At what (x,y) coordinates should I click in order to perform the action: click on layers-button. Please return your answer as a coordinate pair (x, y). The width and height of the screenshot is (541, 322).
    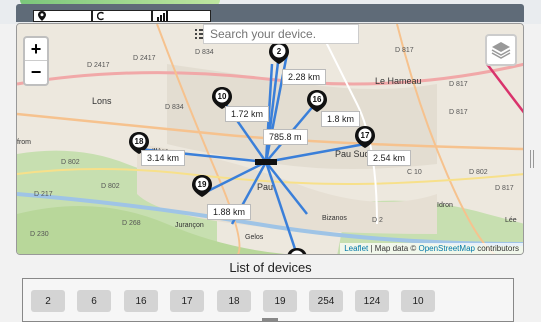
    Looking at the image, I should click on (501, 50).